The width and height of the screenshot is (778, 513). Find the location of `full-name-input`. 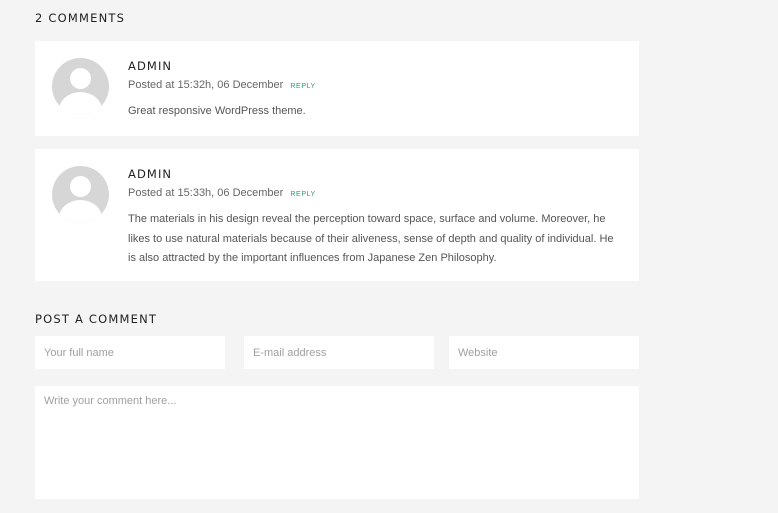

full-name-input is located at coordinates (130, 352).